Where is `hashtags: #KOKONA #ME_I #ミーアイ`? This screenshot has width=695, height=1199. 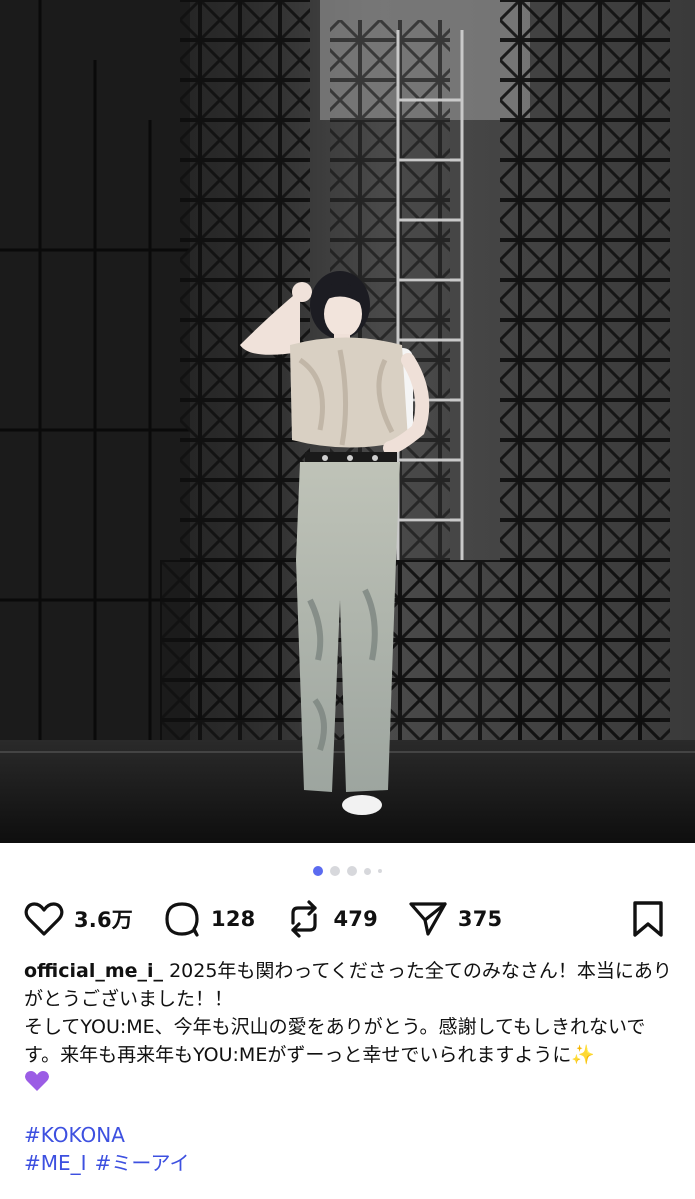 hashtags: #KOKONA #ME_I #ミーアイ is located at coordinates (349, 1149).